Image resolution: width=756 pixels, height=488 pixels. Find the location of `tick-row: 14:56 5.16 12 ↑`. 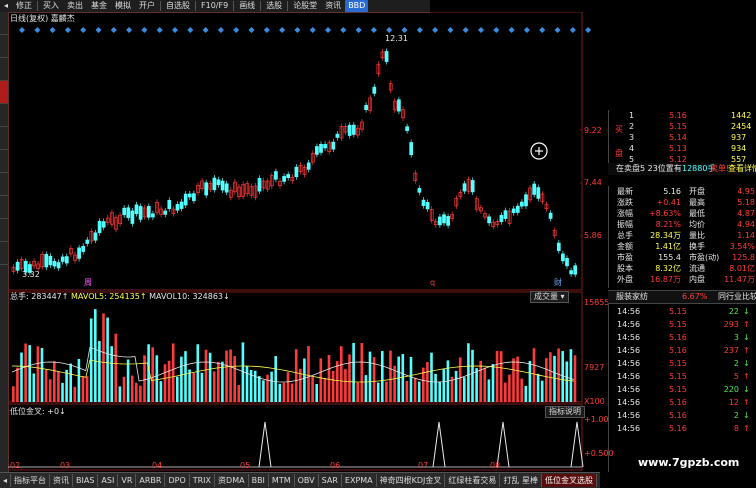

tick-row: 14:56 5.16 12 ↑ is located at coordinates (682, 402).